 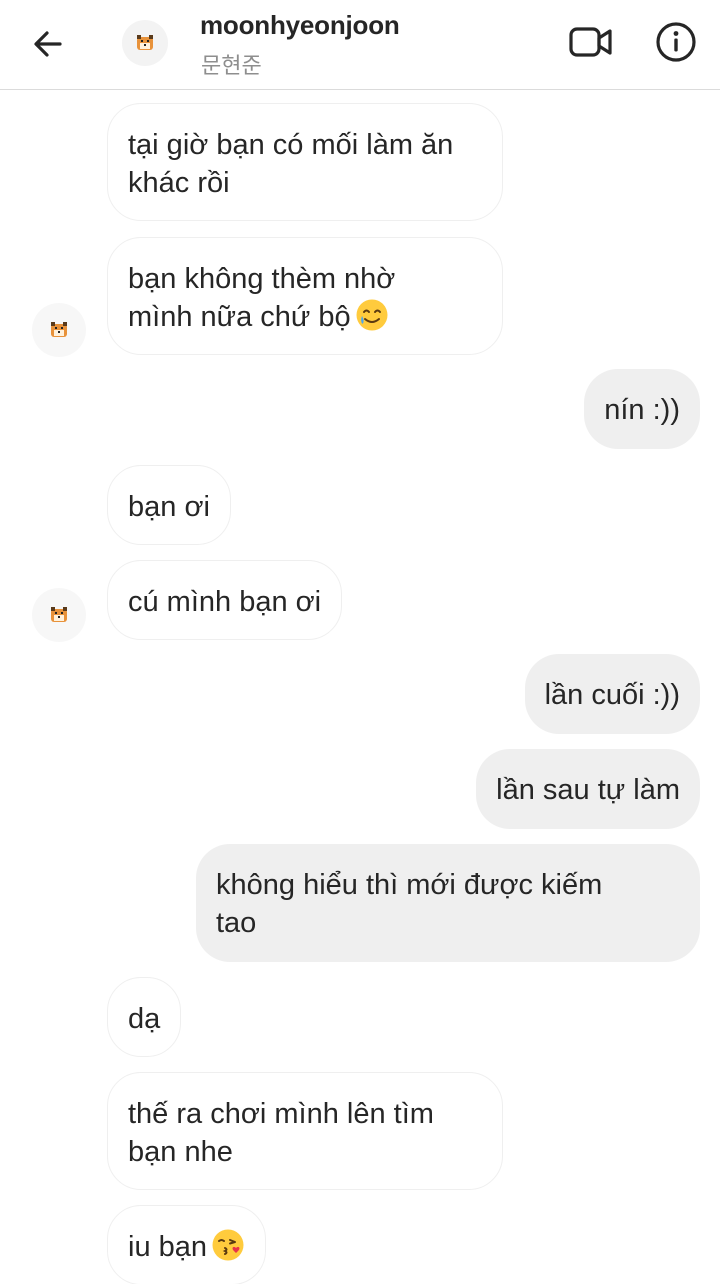 What do you see at coordinates (228, 1245) in the screenshot?
I see `face-blowing-kiss-icon` at bounding box center [228, 1245].